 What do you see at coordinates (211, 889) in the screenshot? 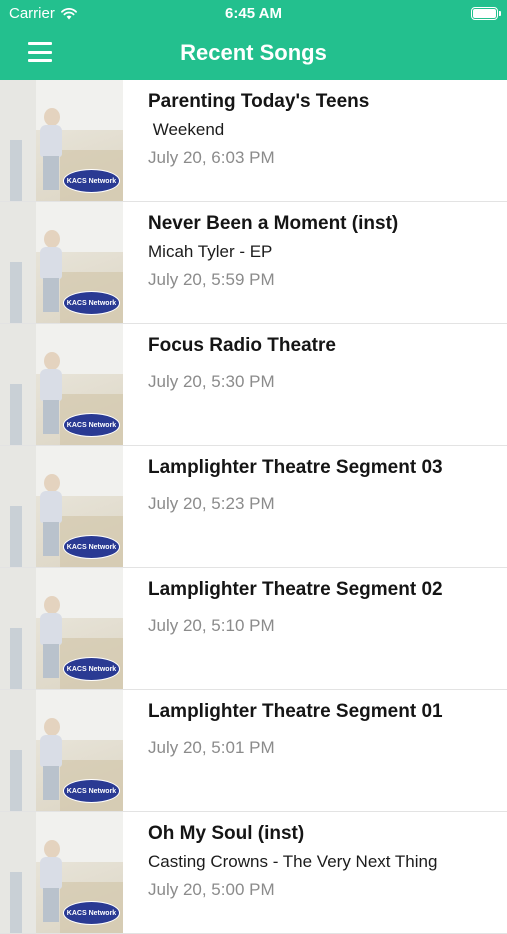
I see `song-played-time: July 20, 5:00 PM` at bounding box center [211, 889].